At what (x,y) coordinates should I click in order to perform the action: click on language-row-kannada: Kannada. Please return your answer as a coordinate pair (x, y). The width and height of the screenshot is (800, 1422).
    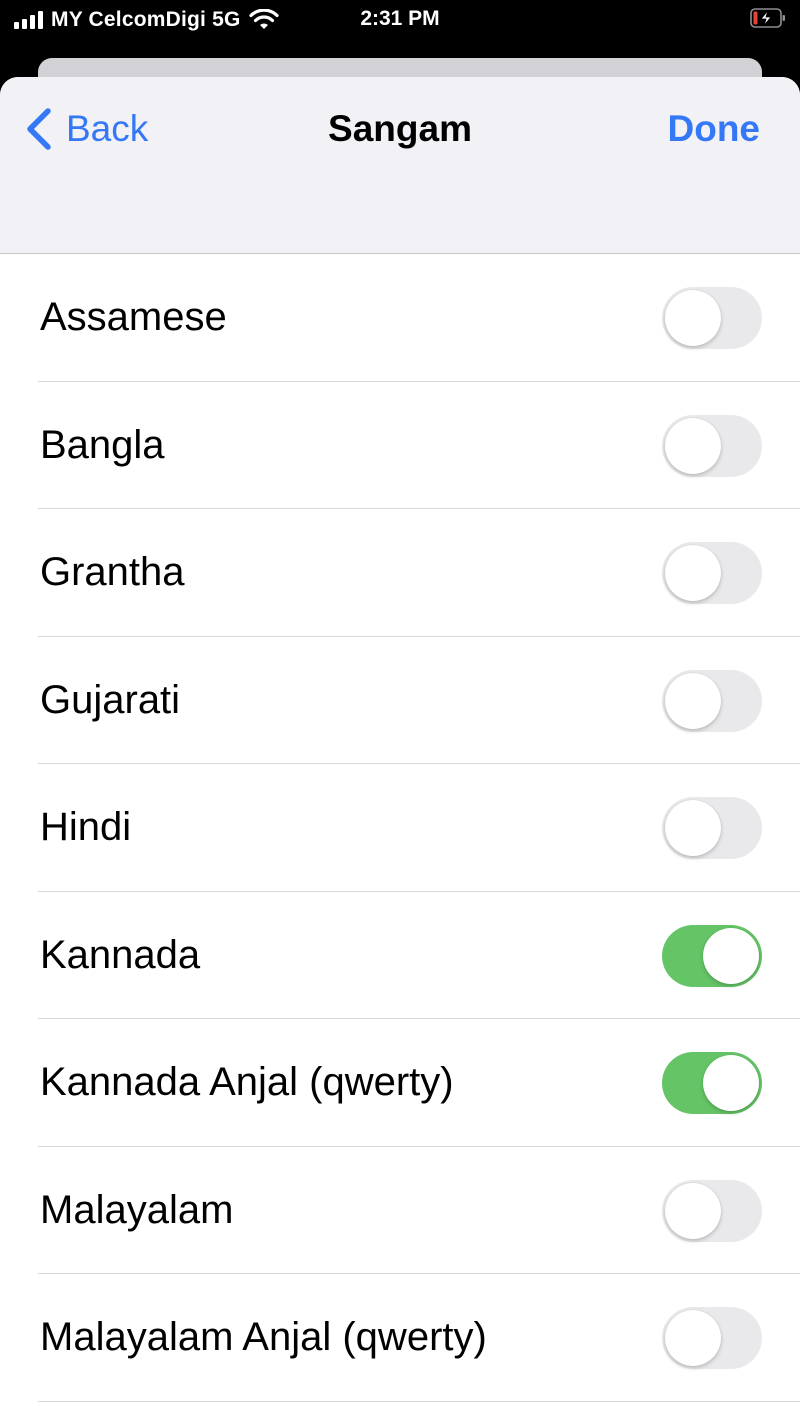
    Looking at the image, I should click on (400, 956).